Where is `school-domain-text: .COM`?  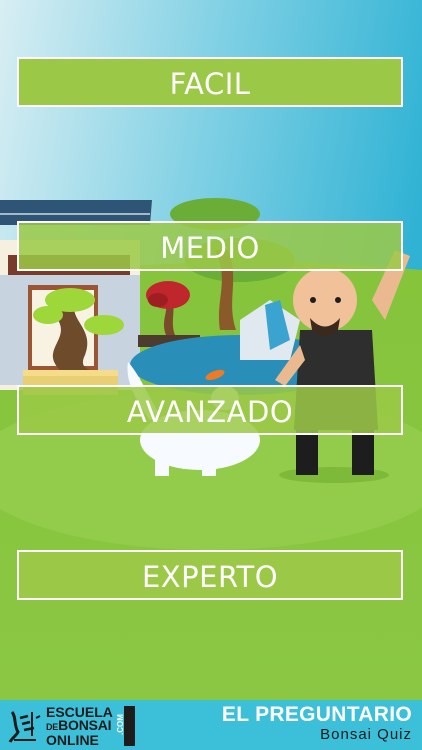 school-domain-text: .COM is located at coordinates (120, 724).